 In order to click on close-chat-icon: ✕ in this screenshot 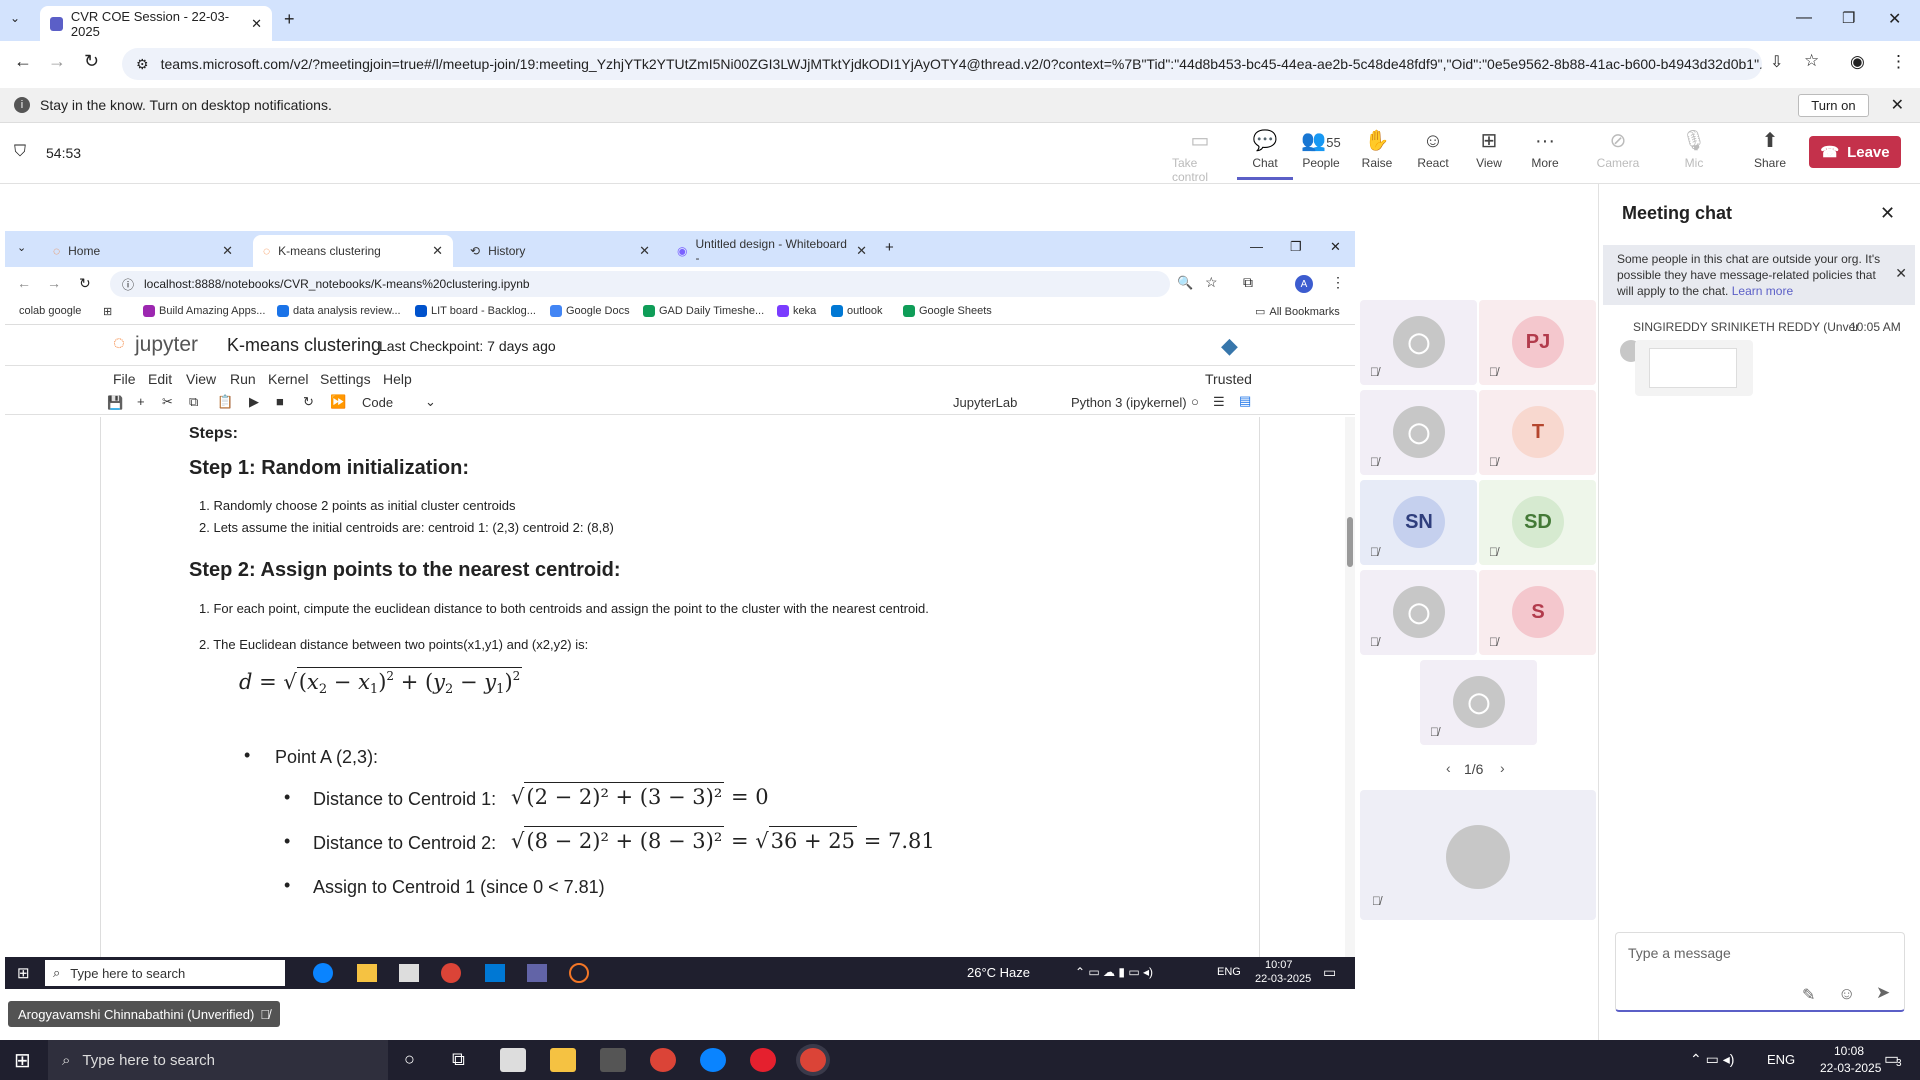, I will do `click(1887, 213)`.